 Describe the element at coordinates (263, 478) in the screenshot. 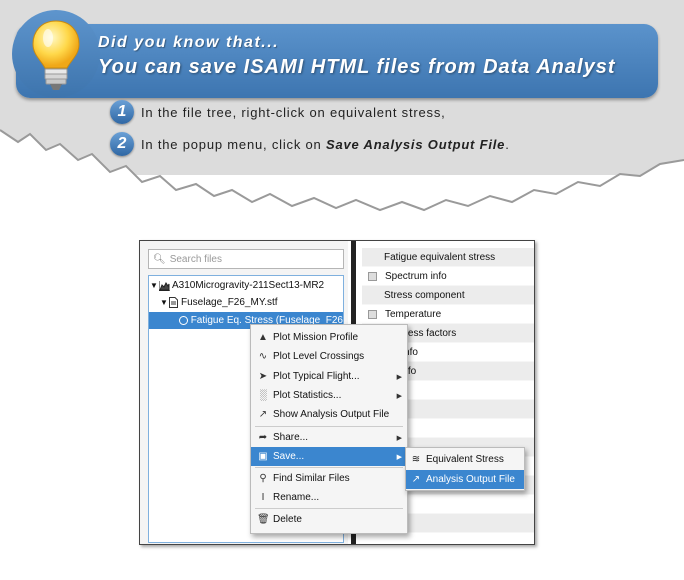

I see `magnifier-icon: ⚲` at that location.